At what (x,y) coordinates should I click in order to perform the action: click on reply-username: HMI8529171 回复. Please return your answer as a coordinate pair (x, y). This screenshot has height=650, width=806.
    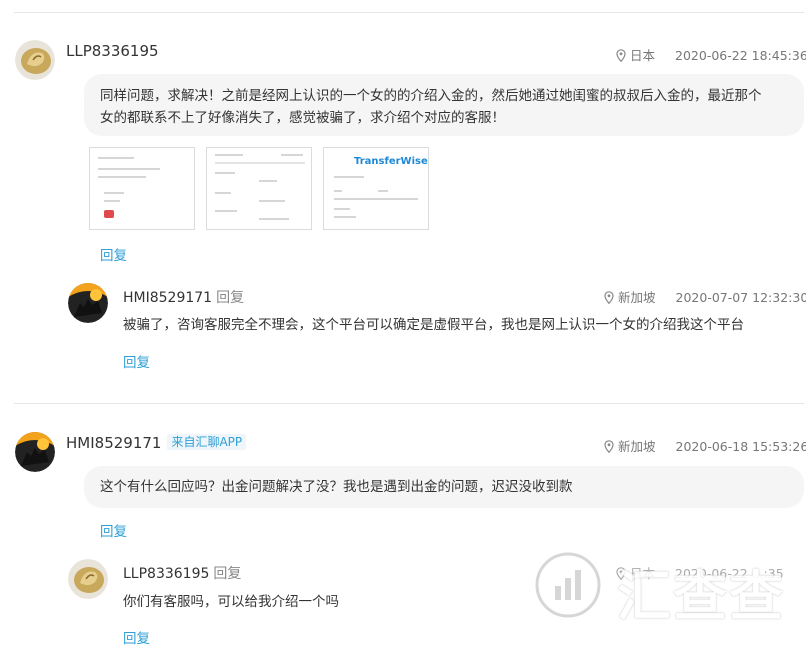
    Looking at the image, I should click on (183, 297).